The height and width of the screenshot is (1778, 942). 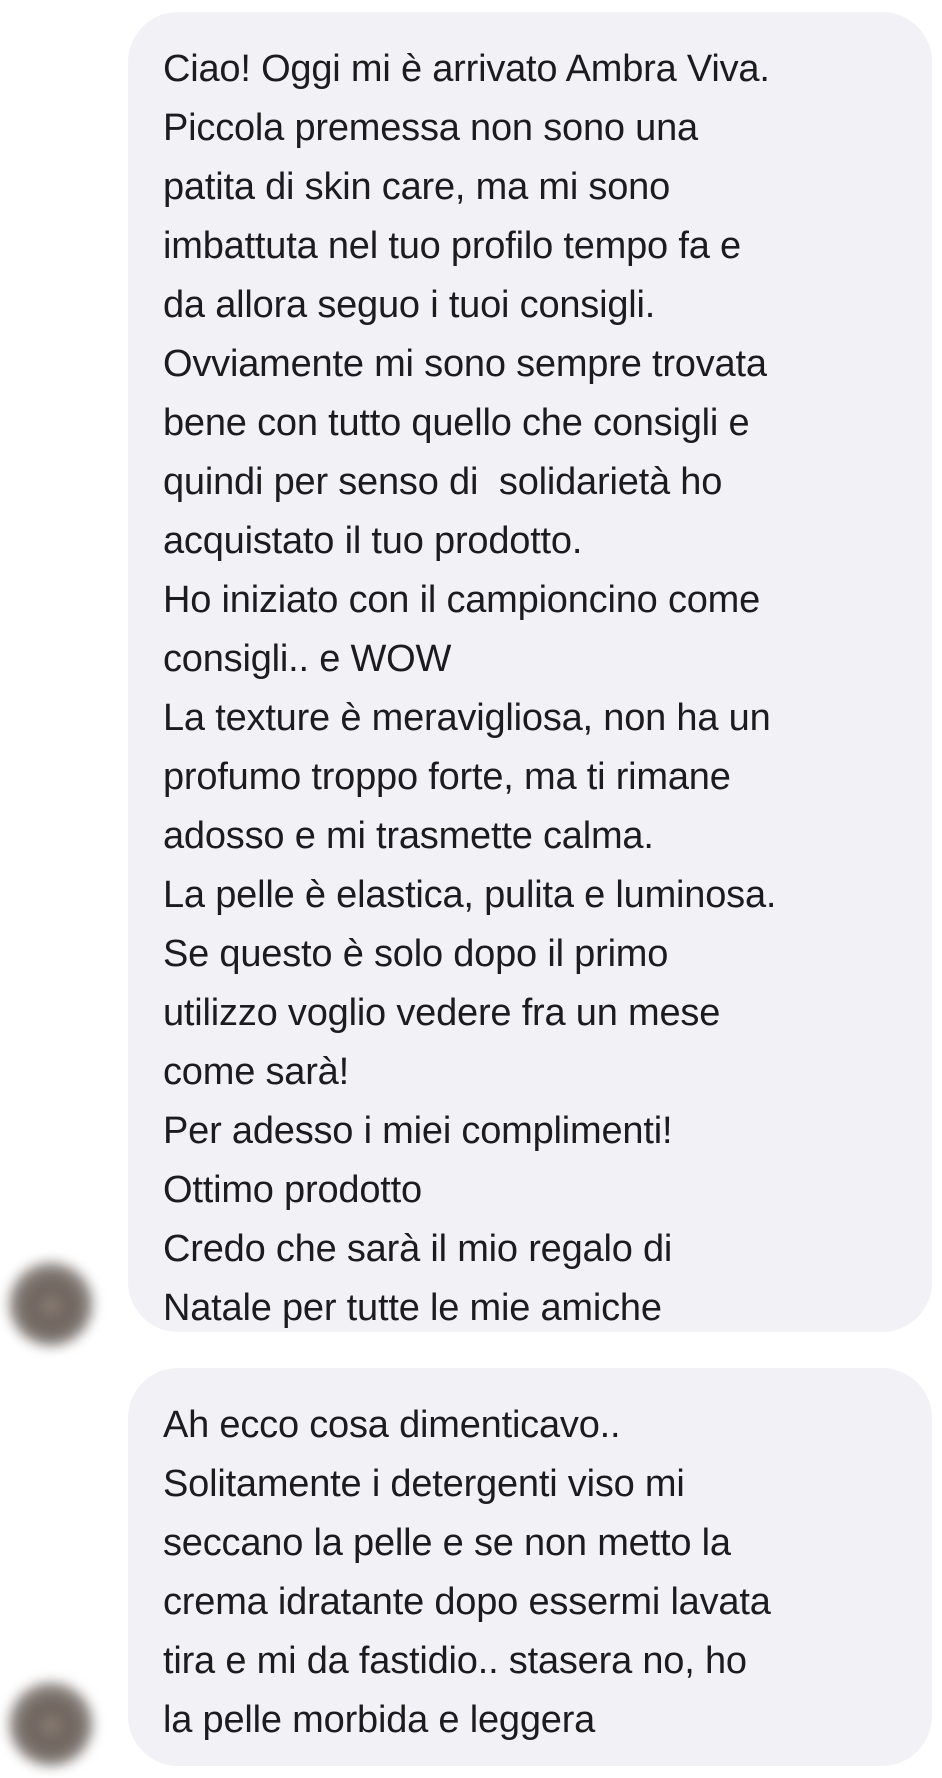 I want to click on message-line: da allora seguo i tuoi consigli., so click(x=409, y=305).